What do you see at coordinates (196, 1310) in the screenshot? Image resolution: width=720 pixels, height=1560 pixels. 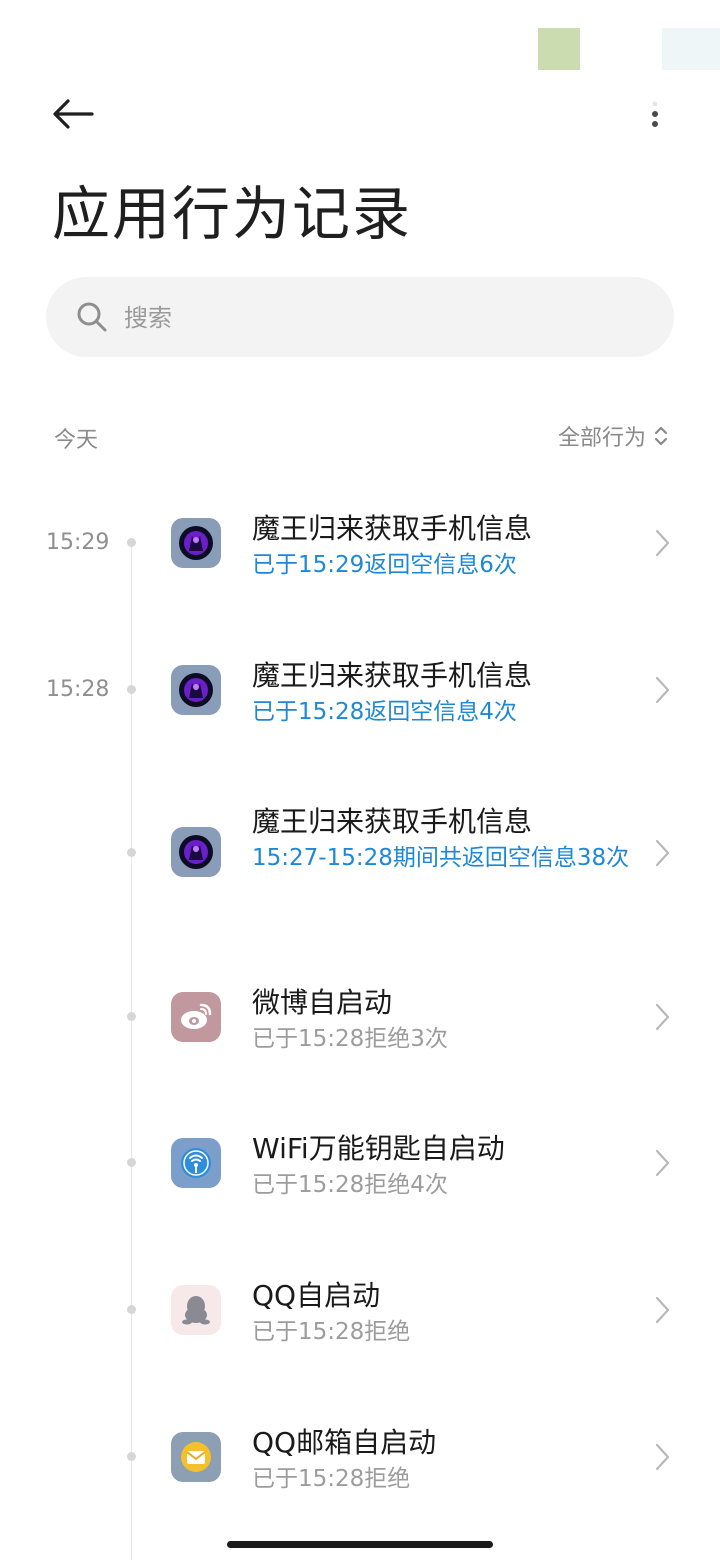 I see `qq-penguin-icon` at bounding box center [196, 1310].